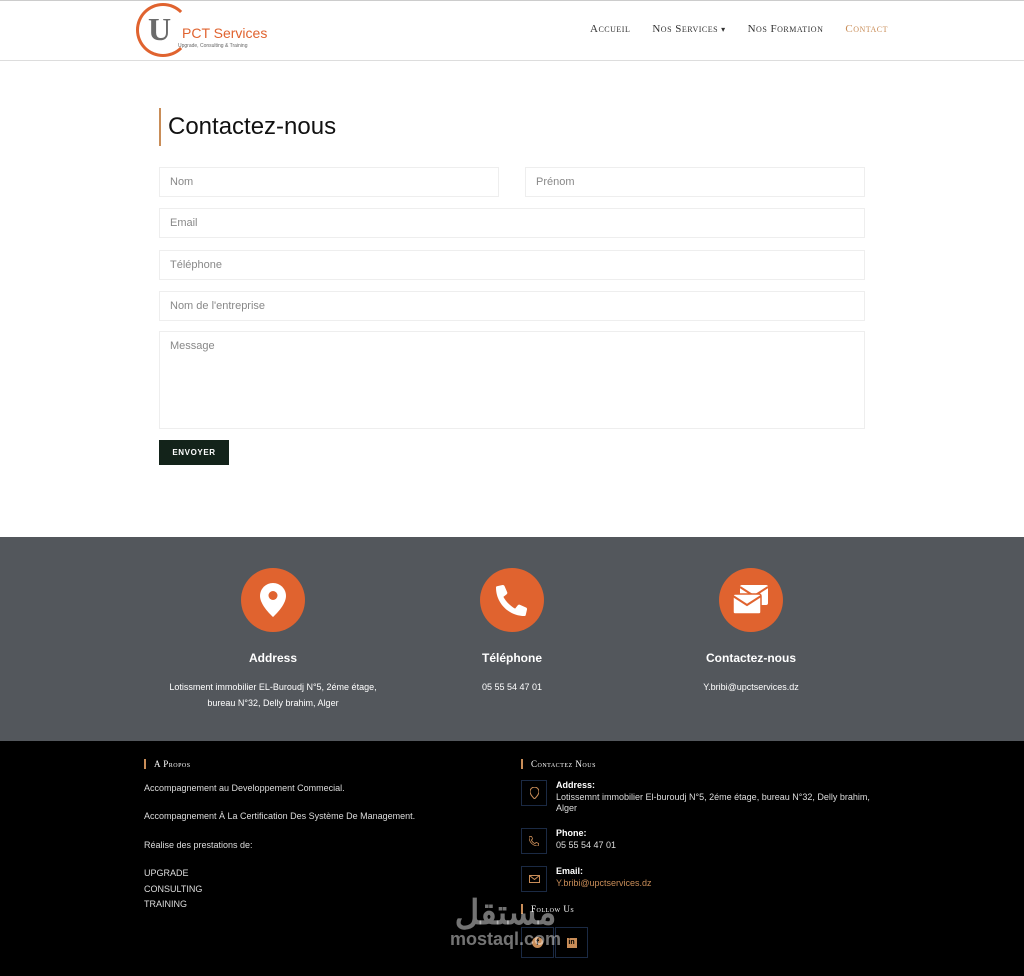  What do you see at coordinates (505, 913) in the screenshot?
I see `watermark-arabic: مستقل` at bounding box center [505, 913].